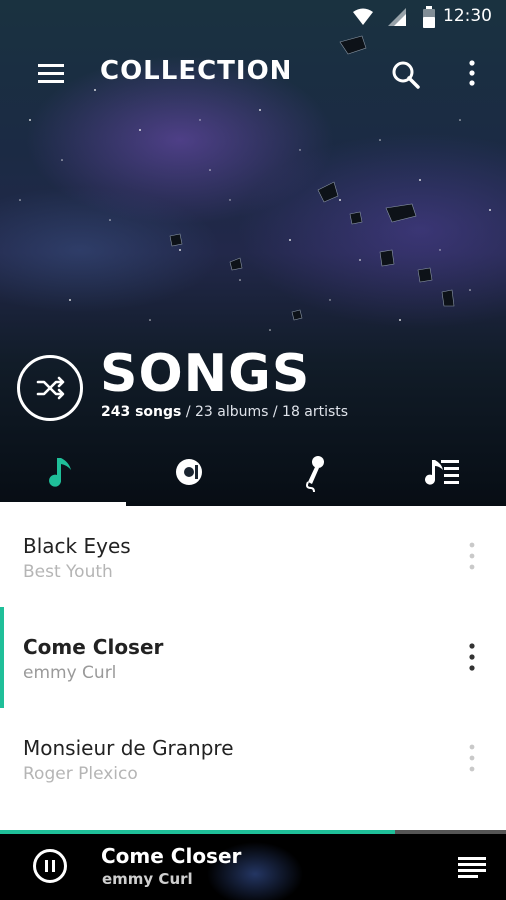  I want to click on now-playing-indicator, so click(2, 657).